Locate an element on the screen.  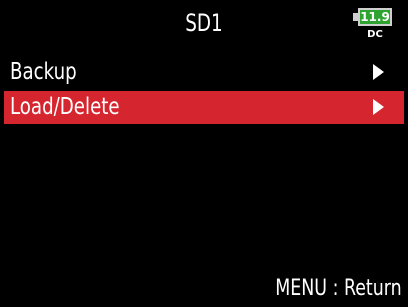
screen-title: SD1 is located at coordinates (204, 23).